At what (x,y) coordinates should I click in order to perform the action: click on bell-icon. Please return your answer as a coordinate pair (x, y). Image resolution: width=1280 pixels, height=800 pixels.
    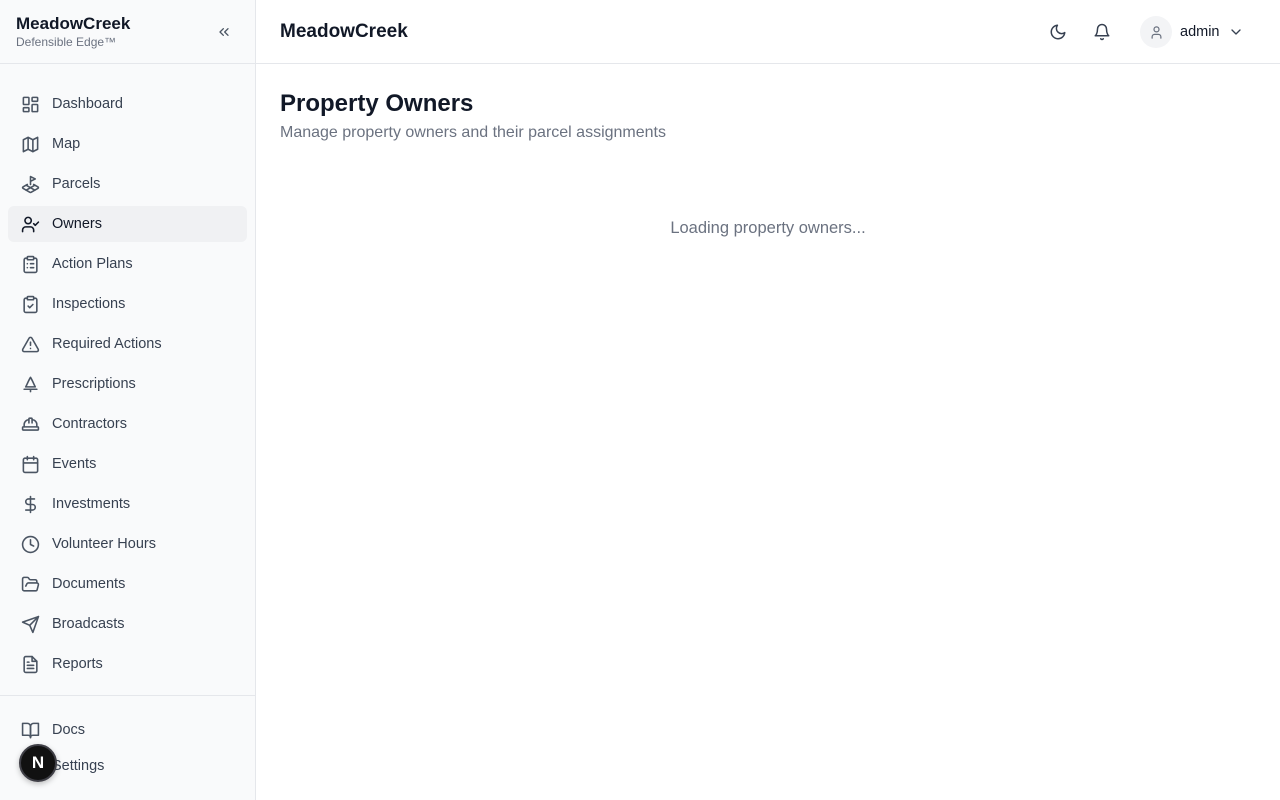
    Looking at the image, I should click on (1102, 32).